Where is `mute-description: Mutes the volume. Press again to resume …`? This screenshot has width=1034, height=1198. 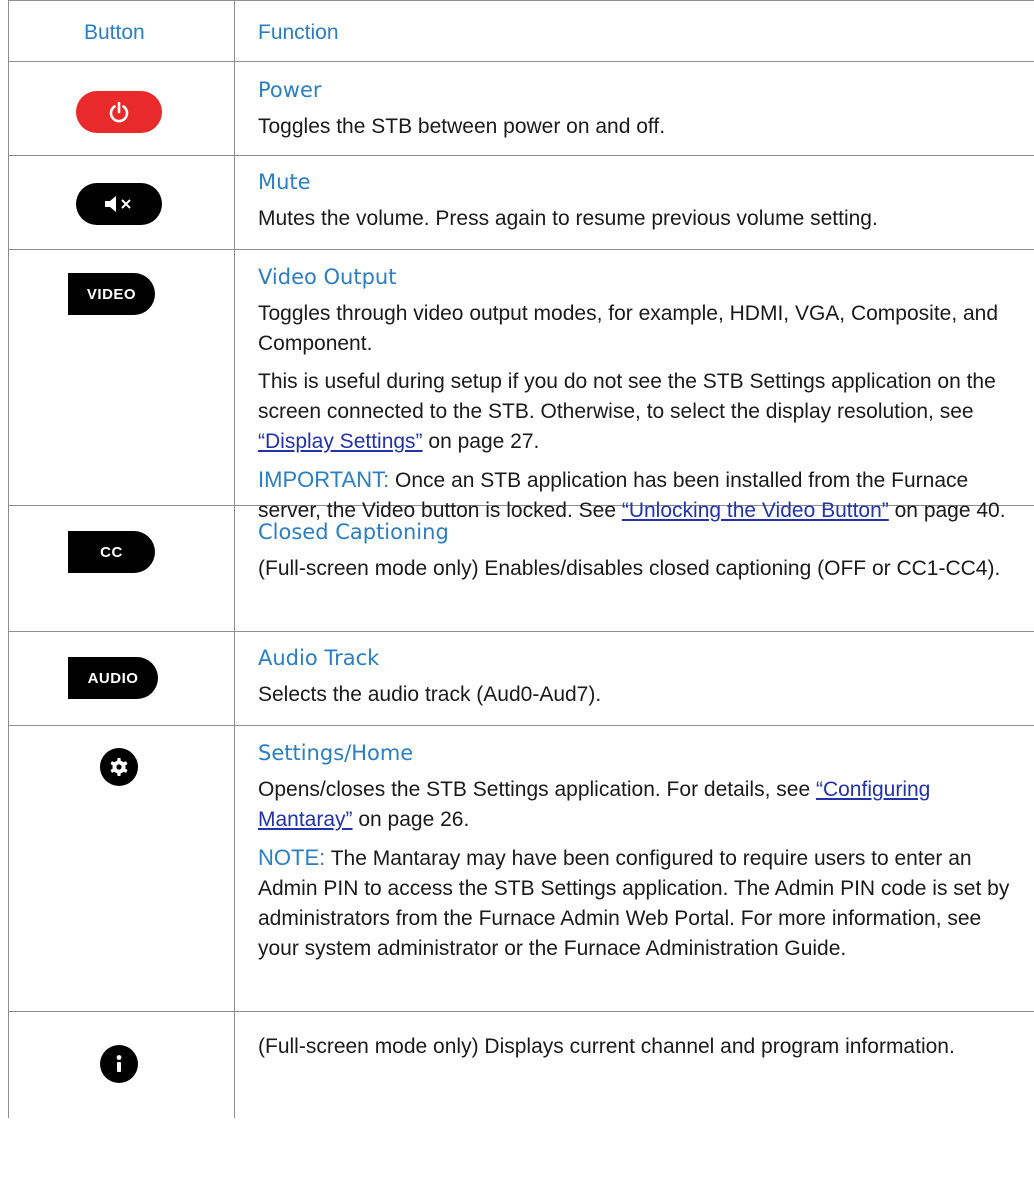
mute-description: Mutes the volume. Press again to resume … is located at coordinates (568, 218).